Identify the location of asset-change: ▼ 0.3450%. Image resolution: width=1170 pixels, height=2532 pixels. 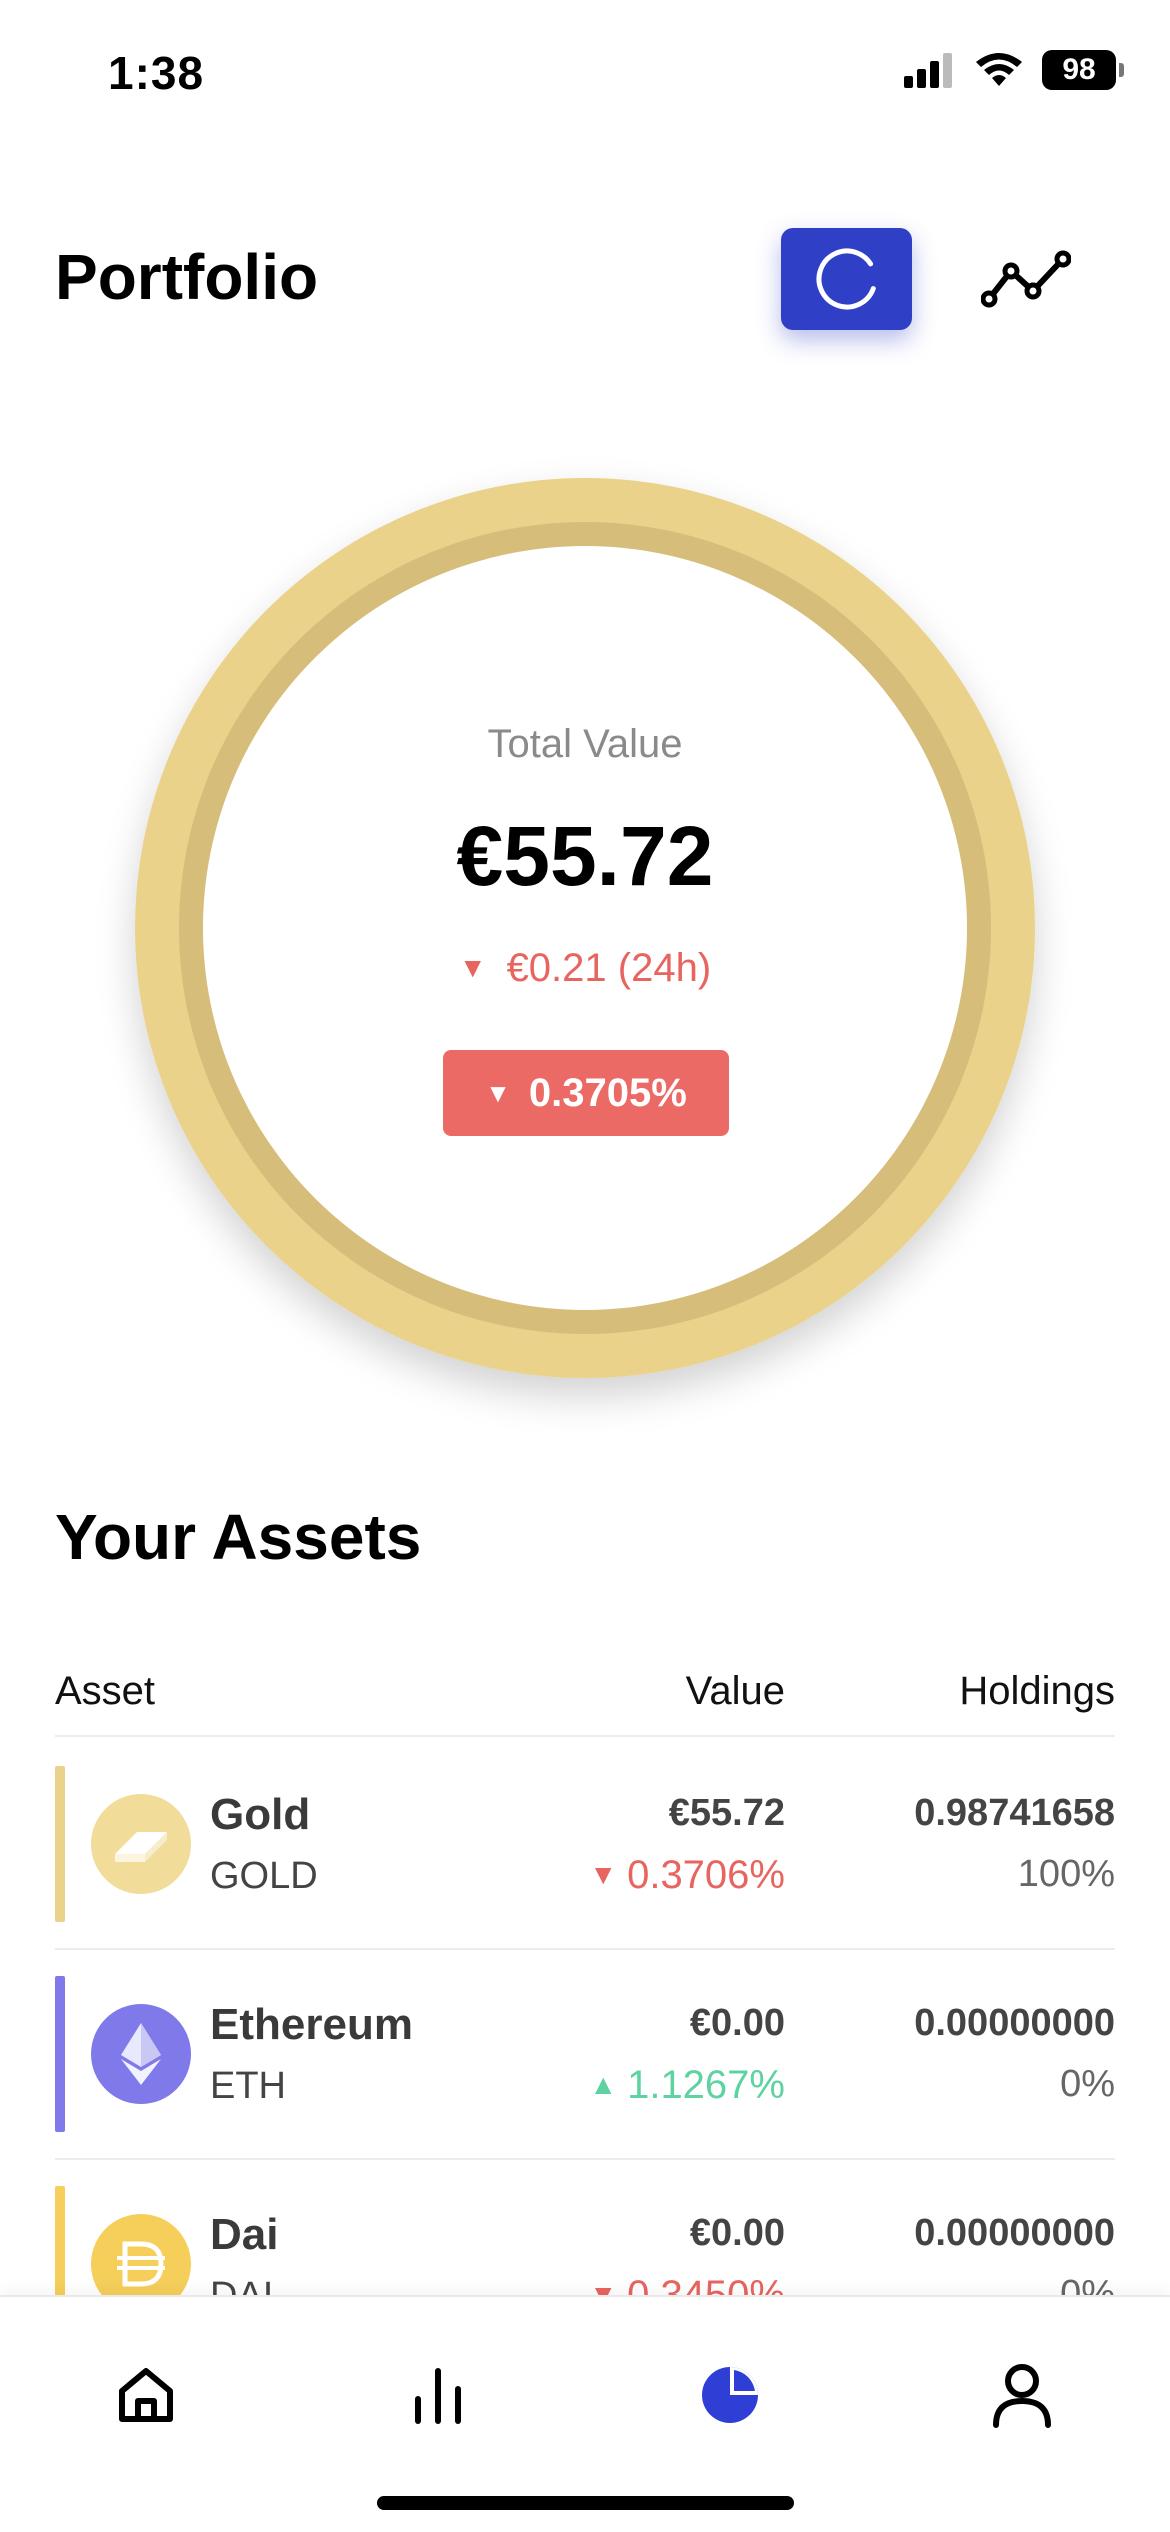
(687, 2284).